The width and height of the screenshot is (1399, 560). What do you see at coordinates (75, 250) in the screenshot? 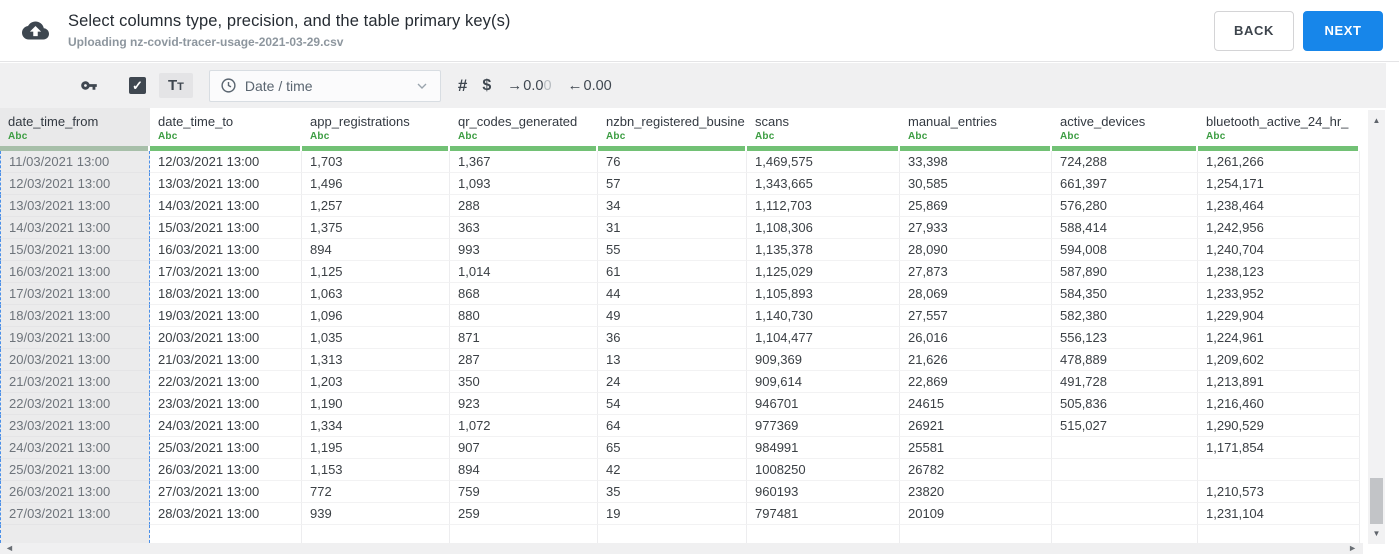
I see `cell: 15/03/2021 13:00` at bounding box center [75, 250].